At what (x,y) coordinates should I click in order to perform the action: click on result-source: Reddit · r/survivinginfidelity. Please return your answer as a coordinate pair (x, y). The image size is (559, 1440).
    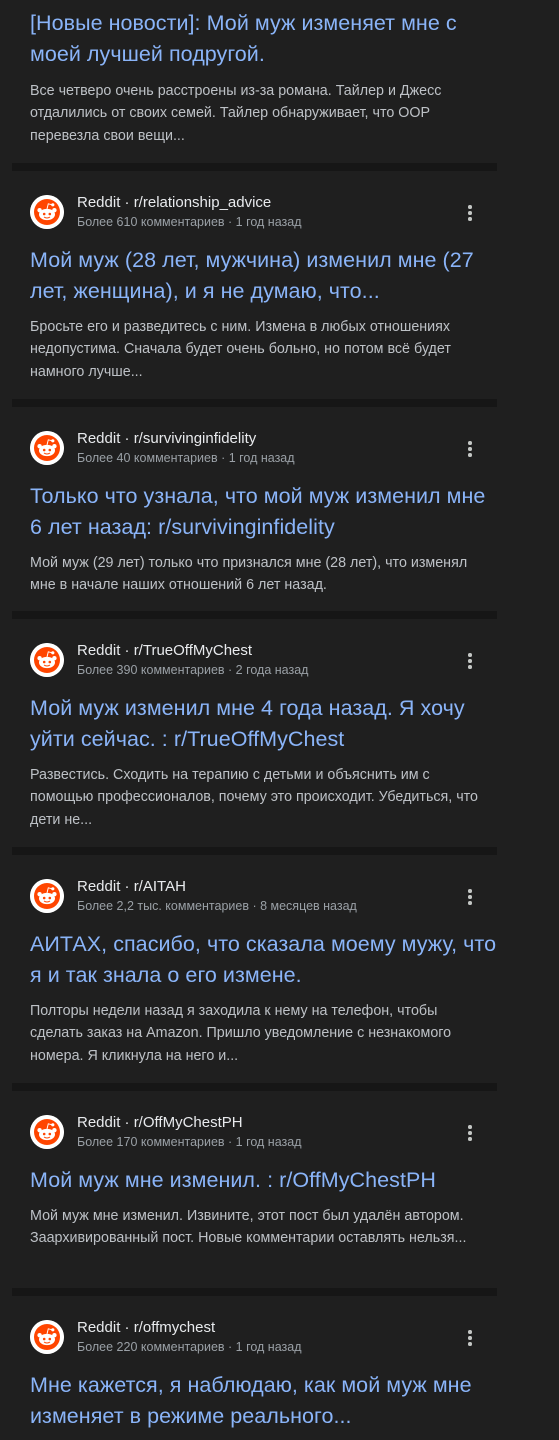
    Looking at the image, I should click on (167, 438).